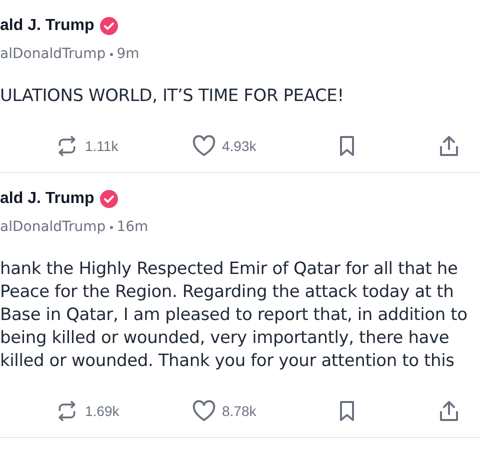  I want to click on post-text-line: ULATIONS WORLD, IT’S TIME FOR PEACE!, so click(172, 96).